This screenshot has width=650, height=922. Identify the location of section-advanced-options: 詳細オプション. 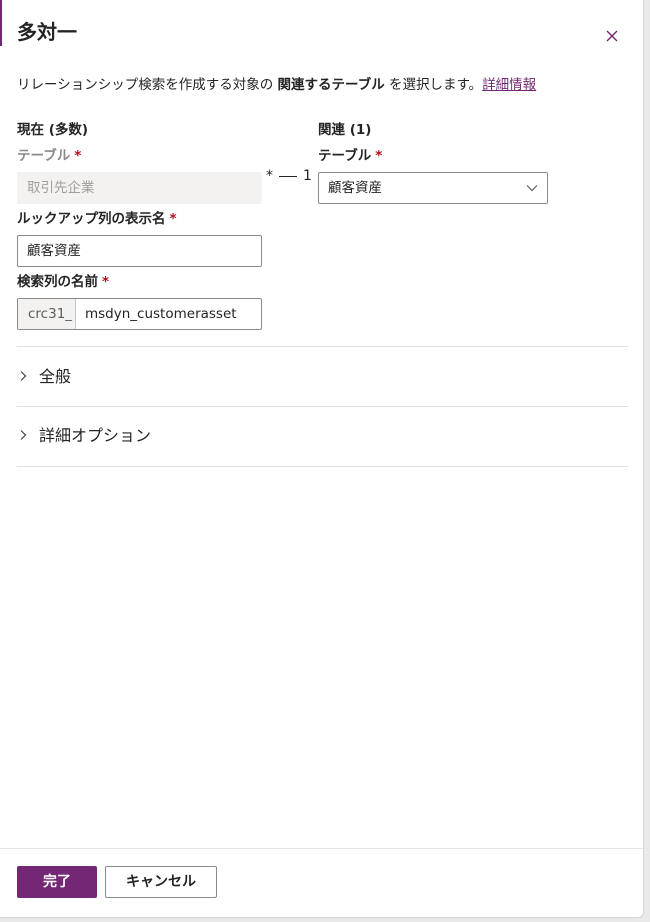
(84, 436).